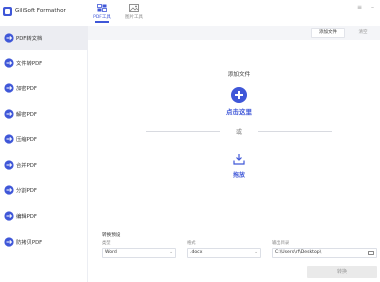 Image resolution: width=380 pixels, height=282 pixels. Describe the element at coordinates (238, 175) in the screenshot. I see `drag-drop-label: 拖放` at that location.